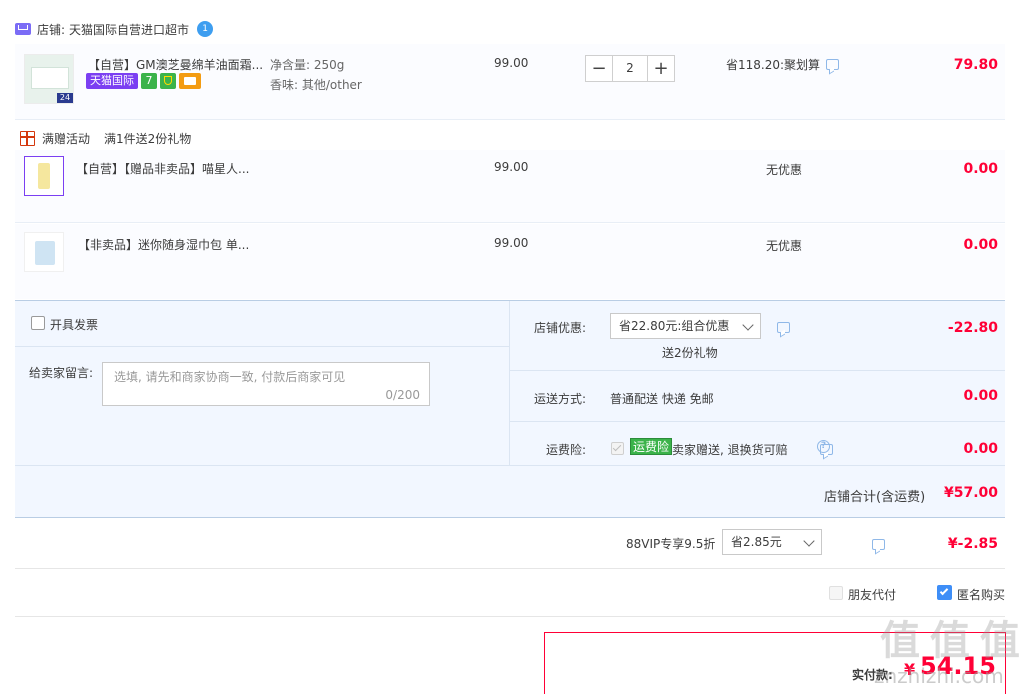 This screenshot has height=694, width=1026. Describe the element at coordinates (560, 399) in the screenshot. I see `shipping-label: 运送方式:` at that location.